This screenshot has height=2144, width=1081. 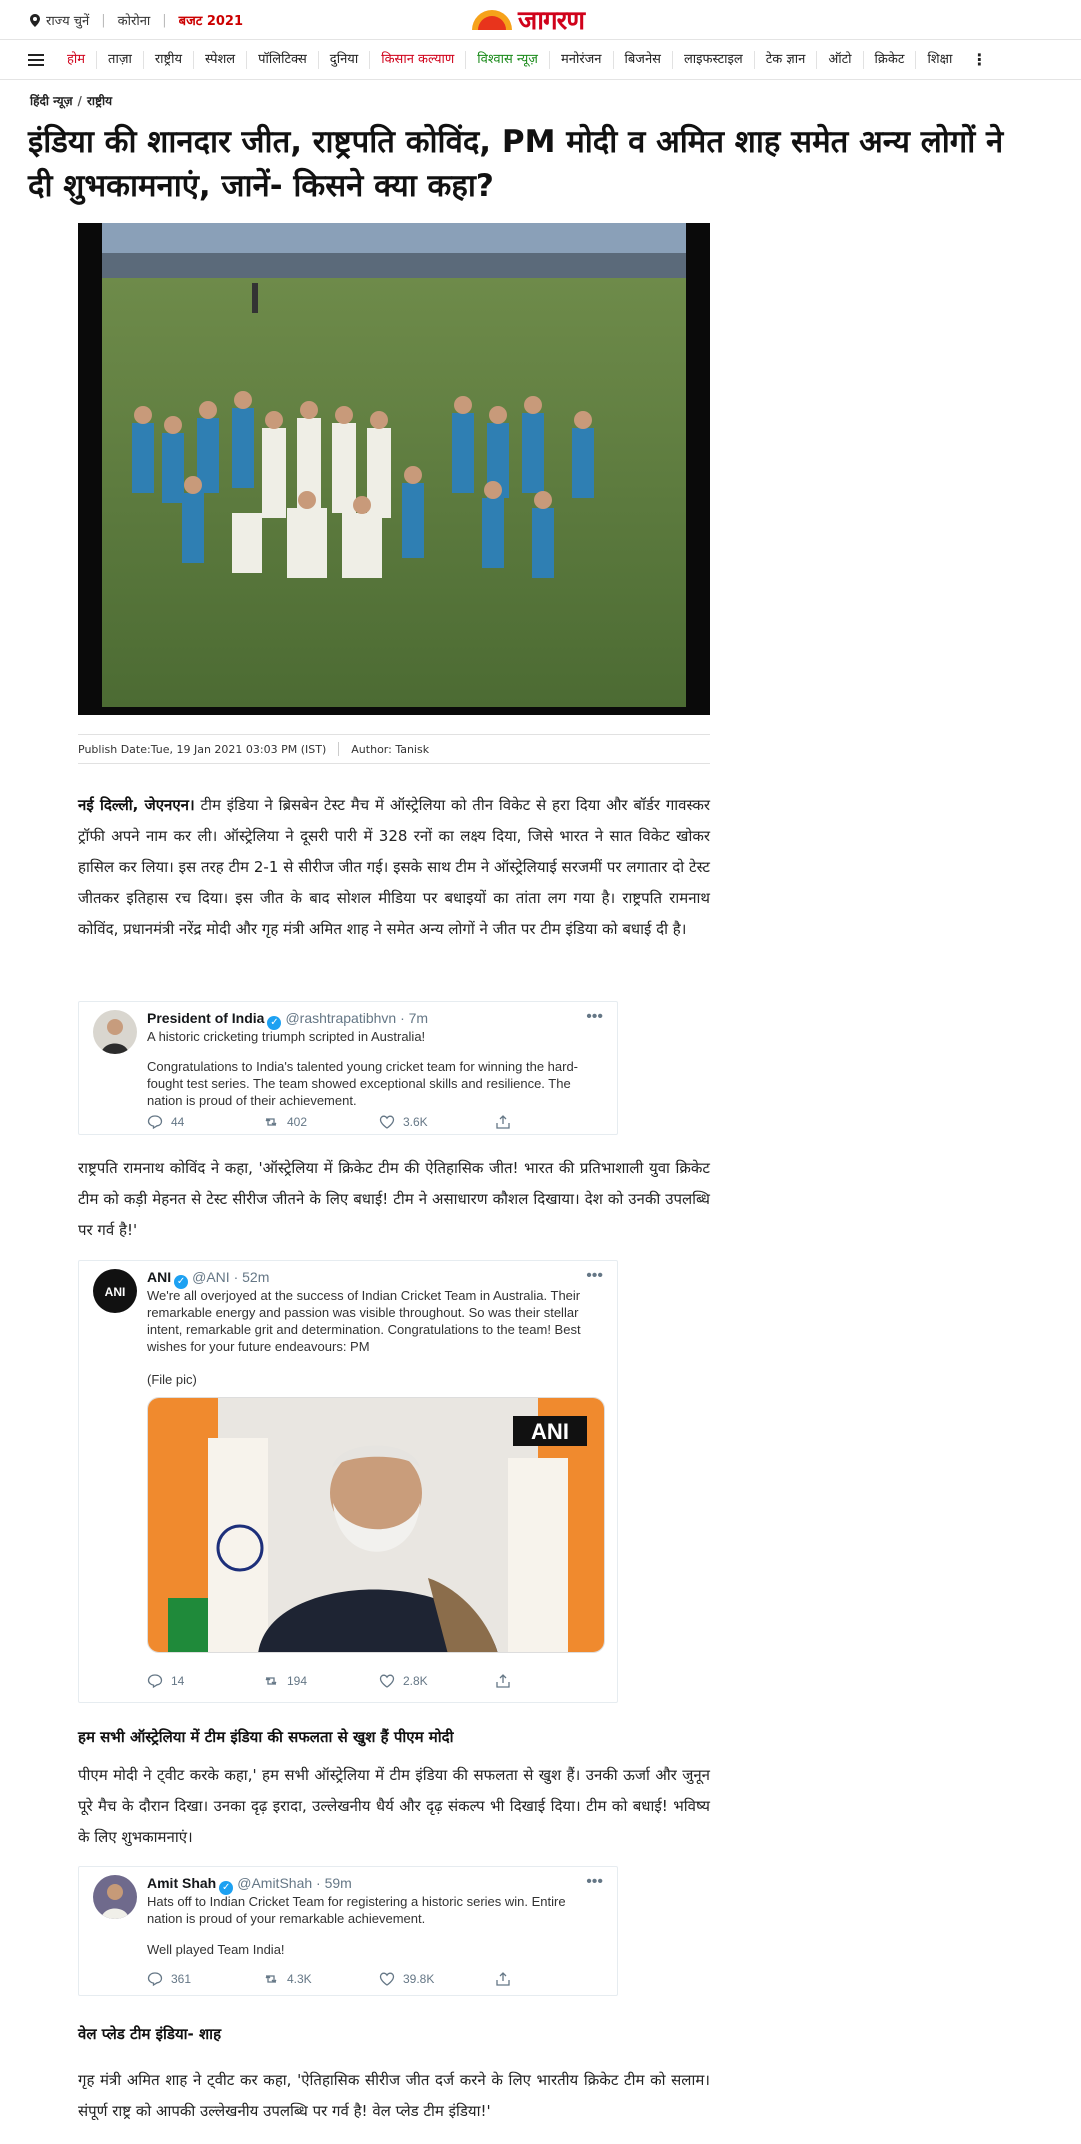 I want to click on nav-item-cricket: क्रिकेट, so click(x=889, y=59).